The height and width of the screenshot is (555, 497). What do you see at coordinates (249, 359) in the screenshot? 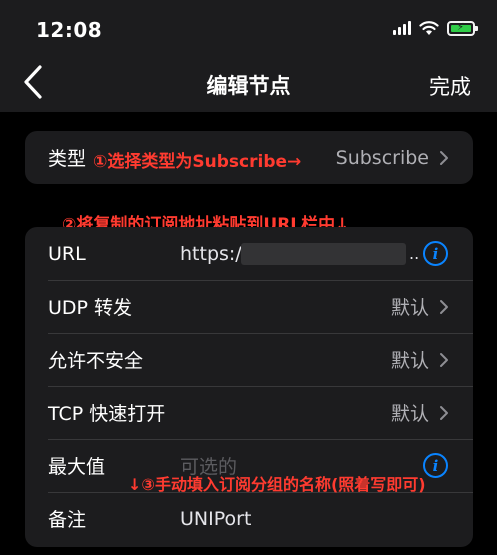
I see `insecure-row: 允许不安全 默认` at bounding box center [249, 359].